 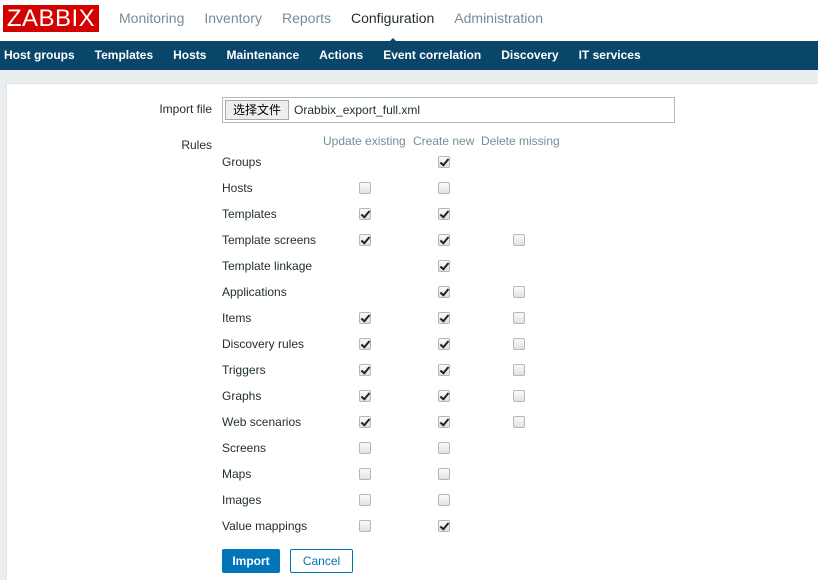 I want to click on main-menu-configuration-label: Configuration, so click(x=393, y=18).